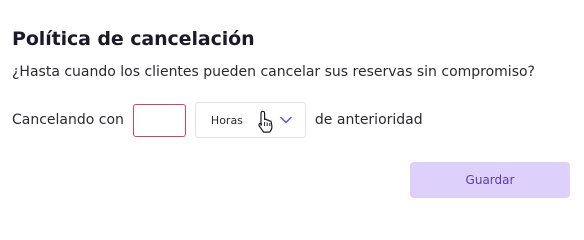  What do you see at coordinates (159, 120) in the screenshot?
I see `advance-amount-input` at bounding box center [159, 120].